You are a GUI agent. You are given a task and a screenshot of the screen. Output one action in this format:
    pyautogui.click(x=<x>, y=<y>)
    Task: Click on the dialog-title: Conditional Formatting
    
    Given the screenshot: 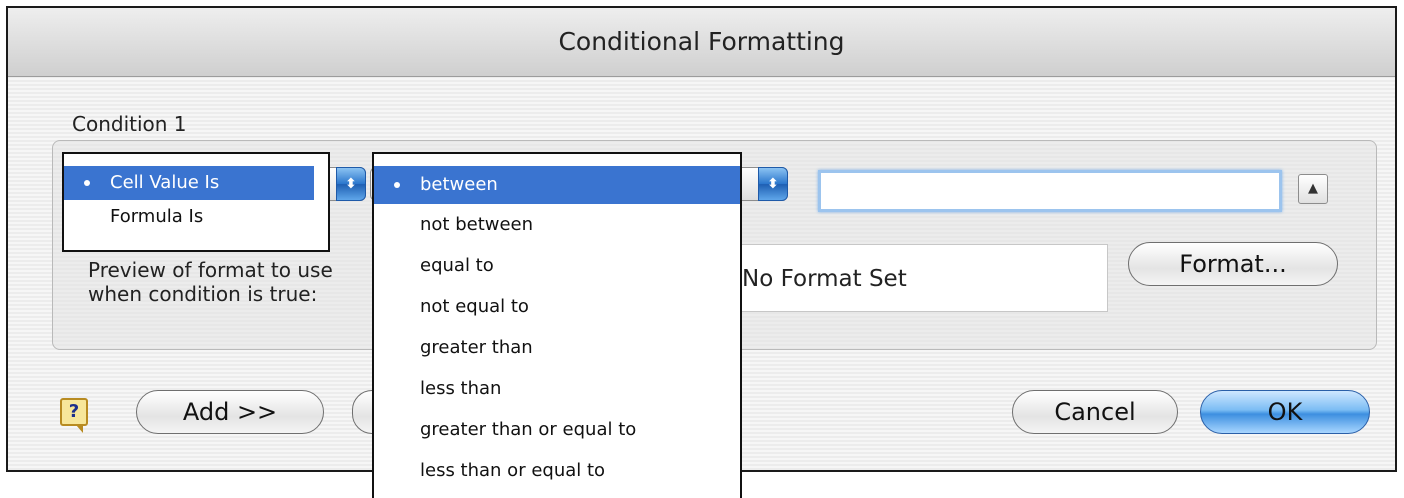 What is the action you would take?
    pyautogui.click(x=701, y=41)
    